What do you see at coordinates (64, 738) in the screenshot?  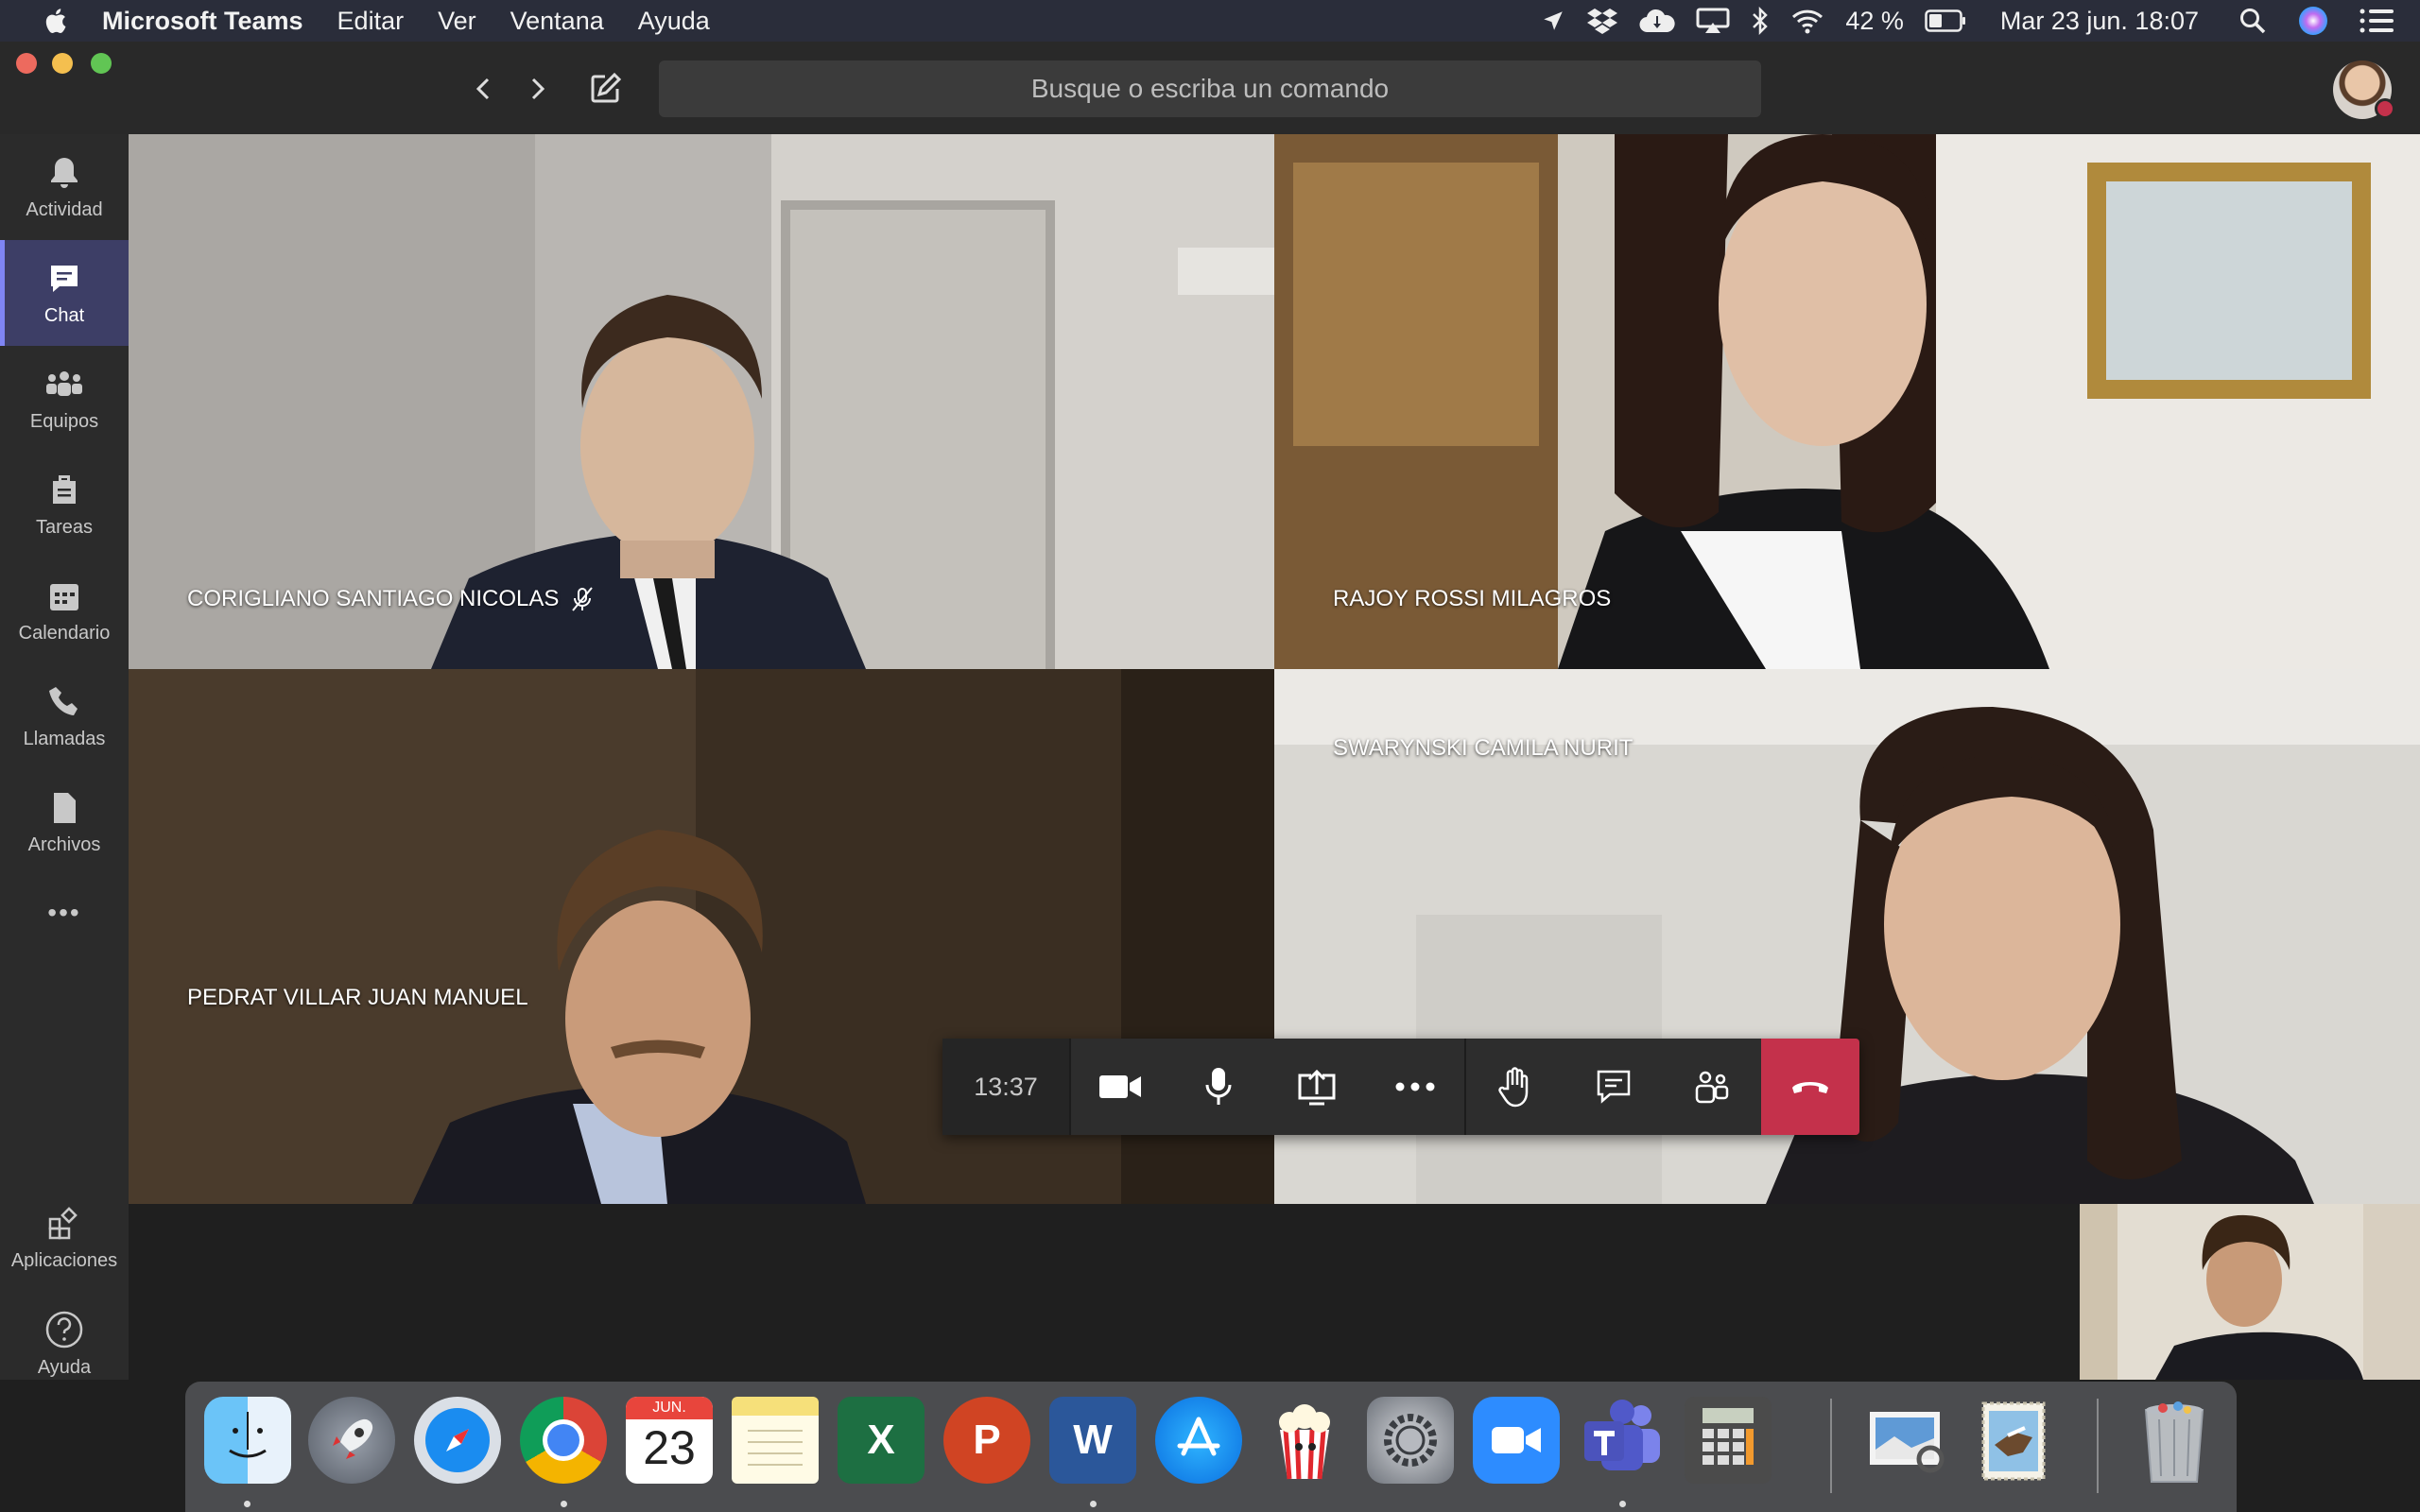 I see `rail-label: Llamadas` at bounding box center [64, 738].